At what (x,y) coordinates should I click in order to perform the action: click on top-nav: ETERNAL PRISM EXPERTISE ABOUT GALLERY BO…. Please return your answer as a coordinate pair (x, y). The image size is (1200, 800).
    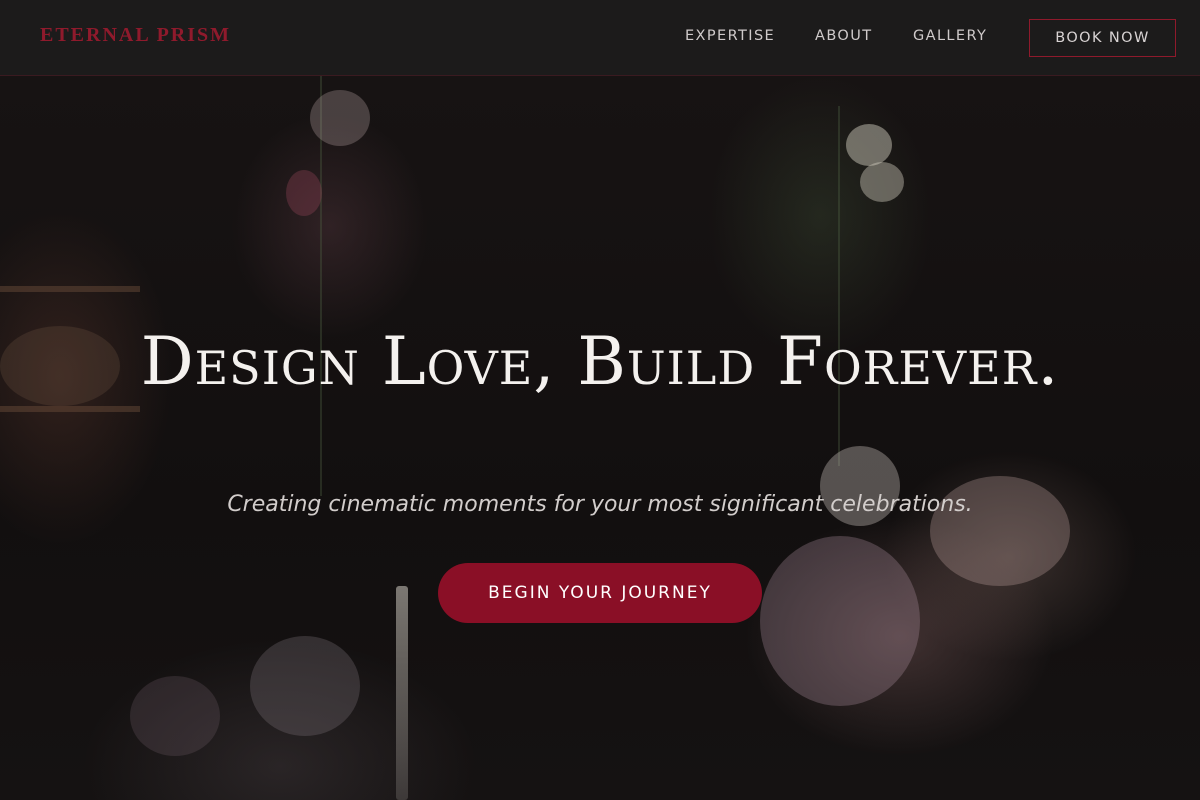
    Looking at the image, I should click on (600, 38).